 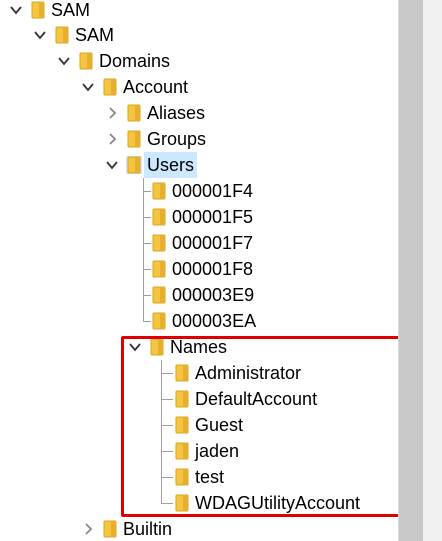 What do you see at coordinates (411, 270) in the screenshot?
I see `scrollbar-thumb` at bounding box center [411, 270].